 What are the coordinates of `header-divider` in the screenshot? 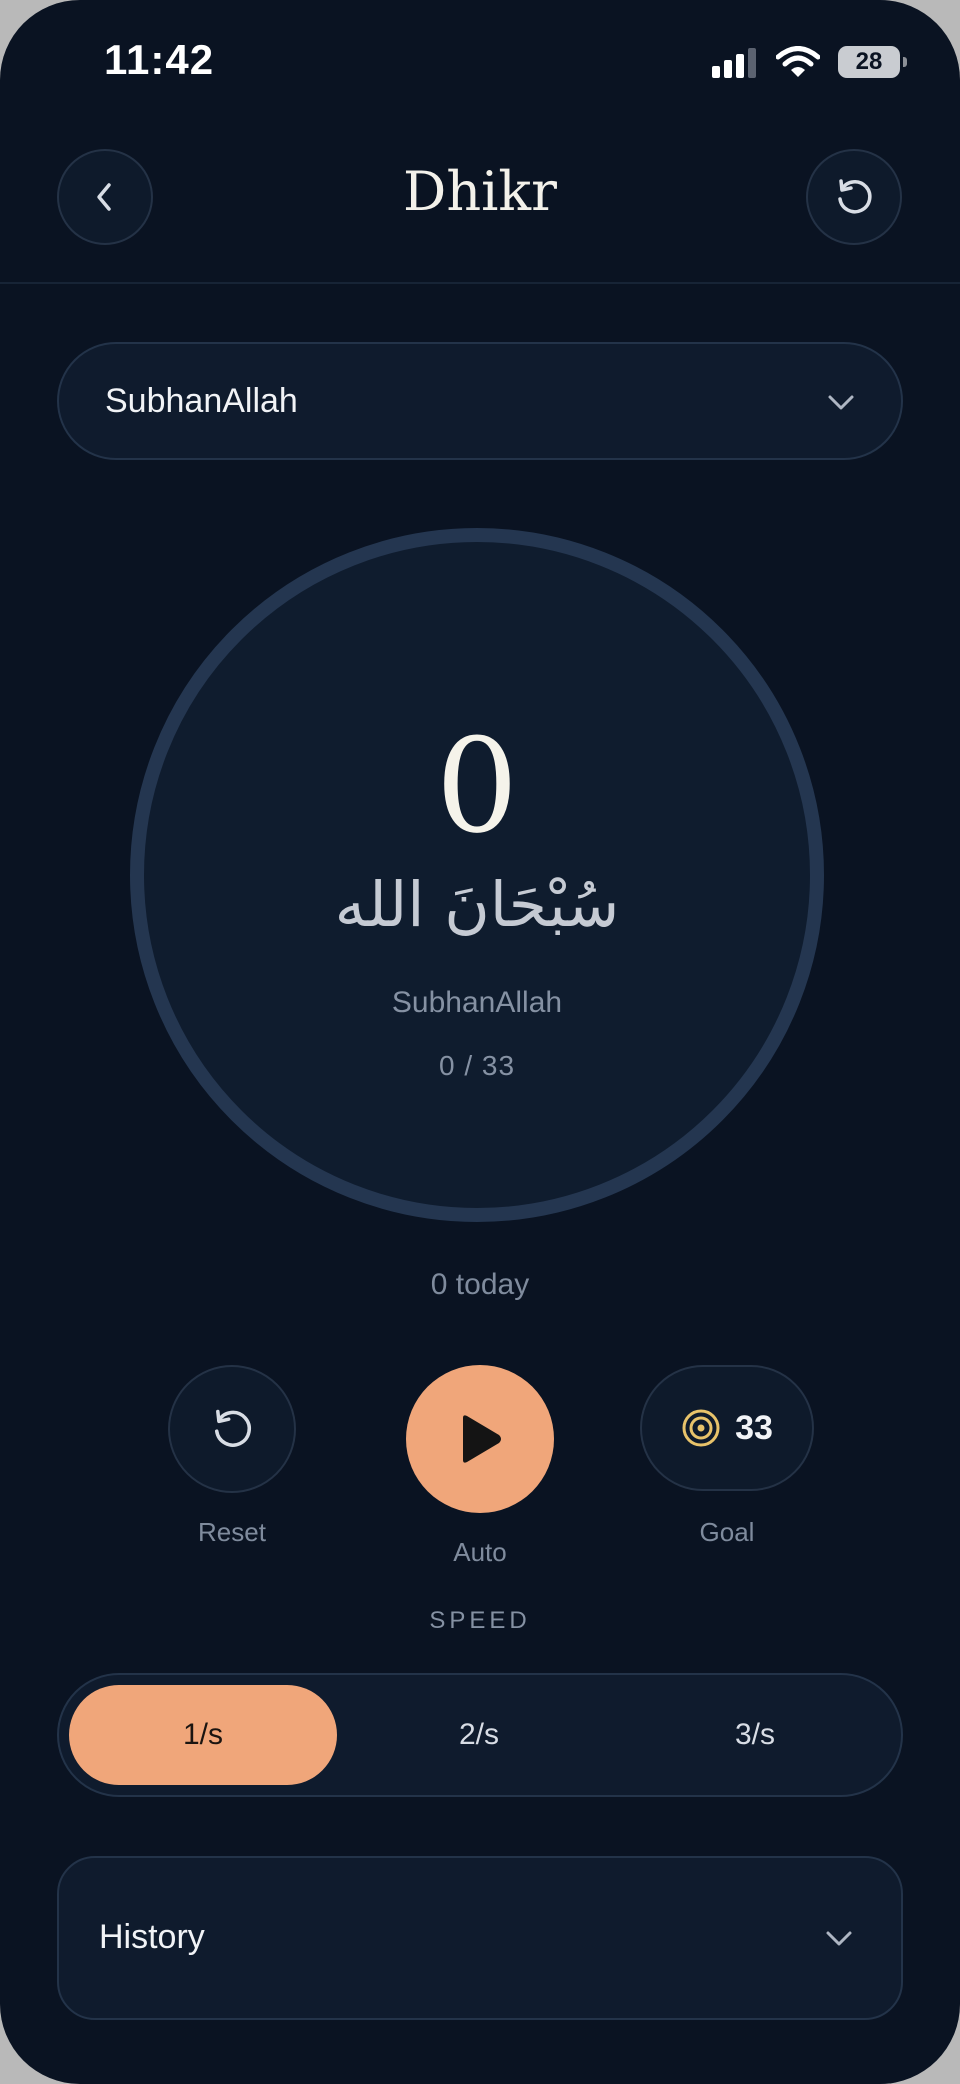 It's located at (480, 283).